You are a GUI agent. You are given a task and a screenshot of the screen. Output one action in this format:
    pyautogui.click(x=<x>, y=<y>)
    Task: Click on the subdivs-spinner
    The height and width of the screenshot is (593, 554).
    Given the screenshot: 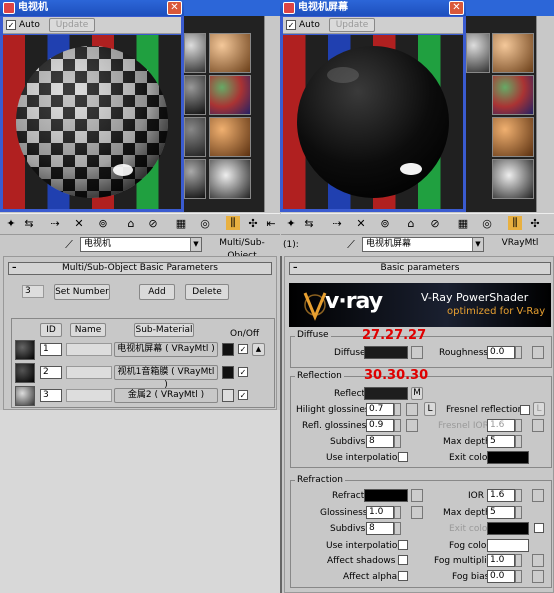 What is the action you would take?
    pyautogui.click(x=397, y=441)
    